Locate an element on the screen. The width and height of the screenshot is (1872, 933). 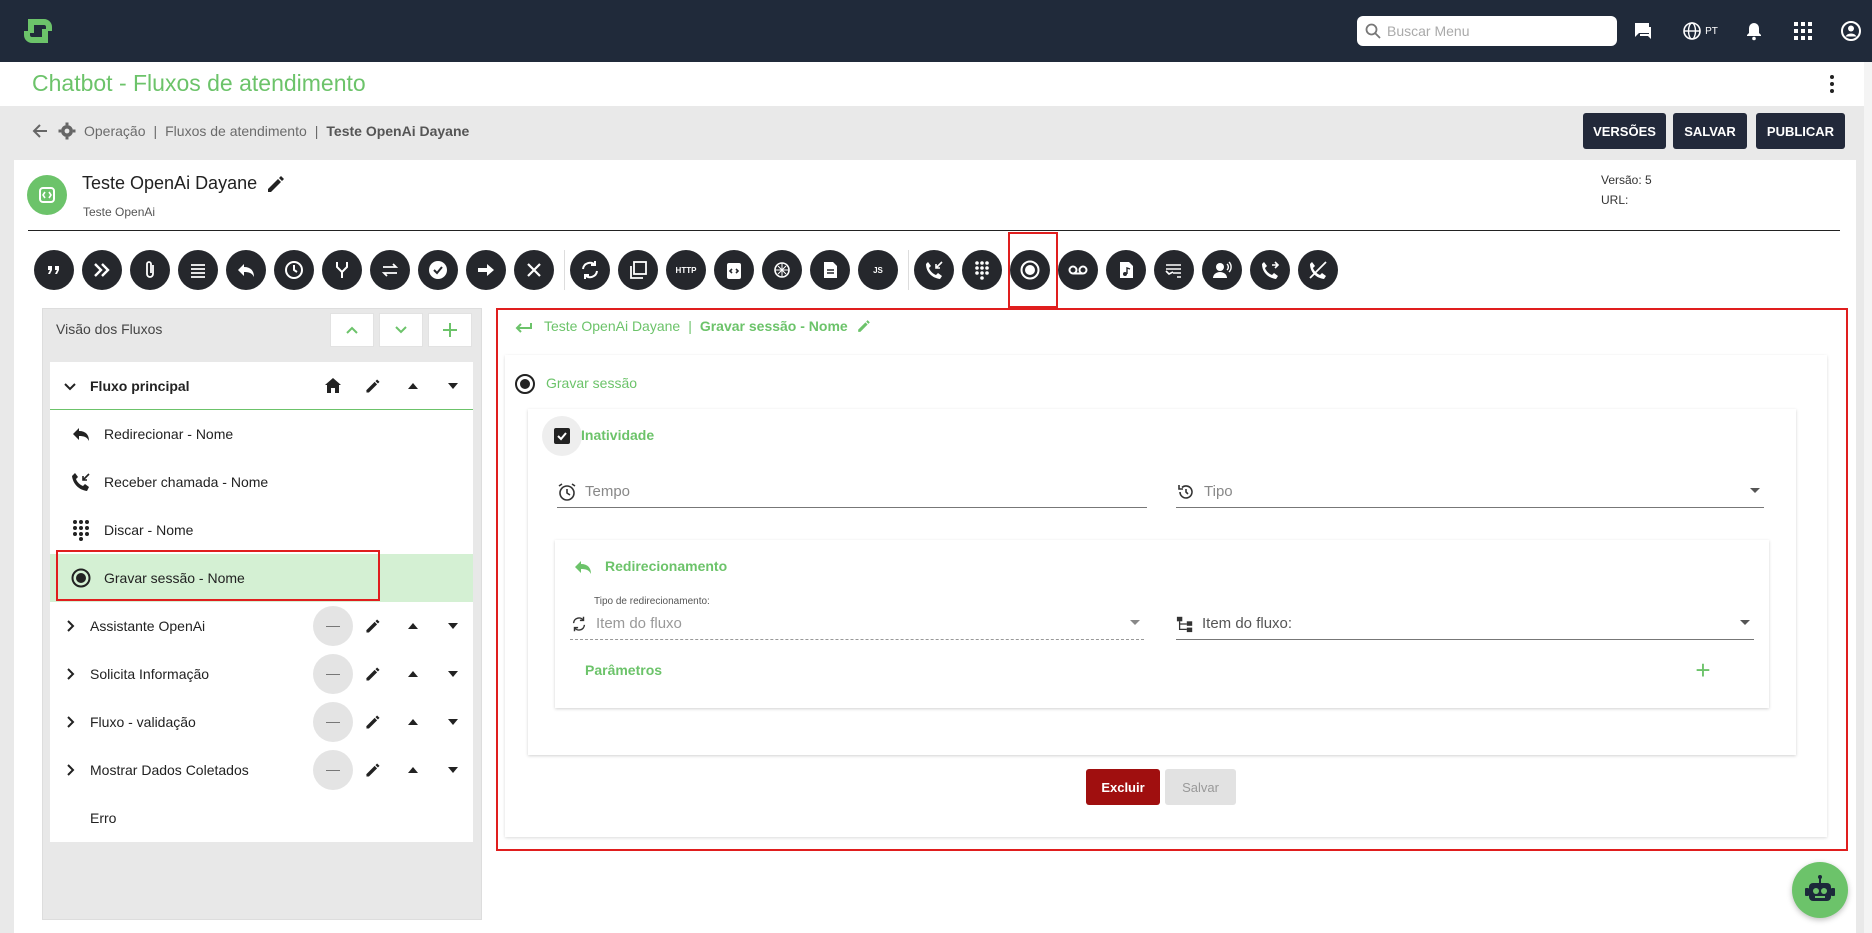
tool-clock-button is located at coordinates (294, 270).